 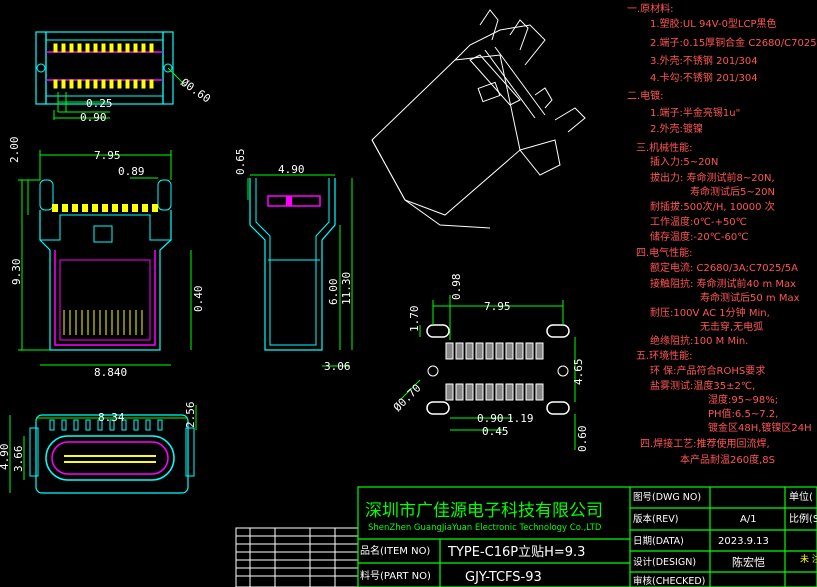 I want to click on dim-front-8840: 8.840, so click(x=110, y=372).